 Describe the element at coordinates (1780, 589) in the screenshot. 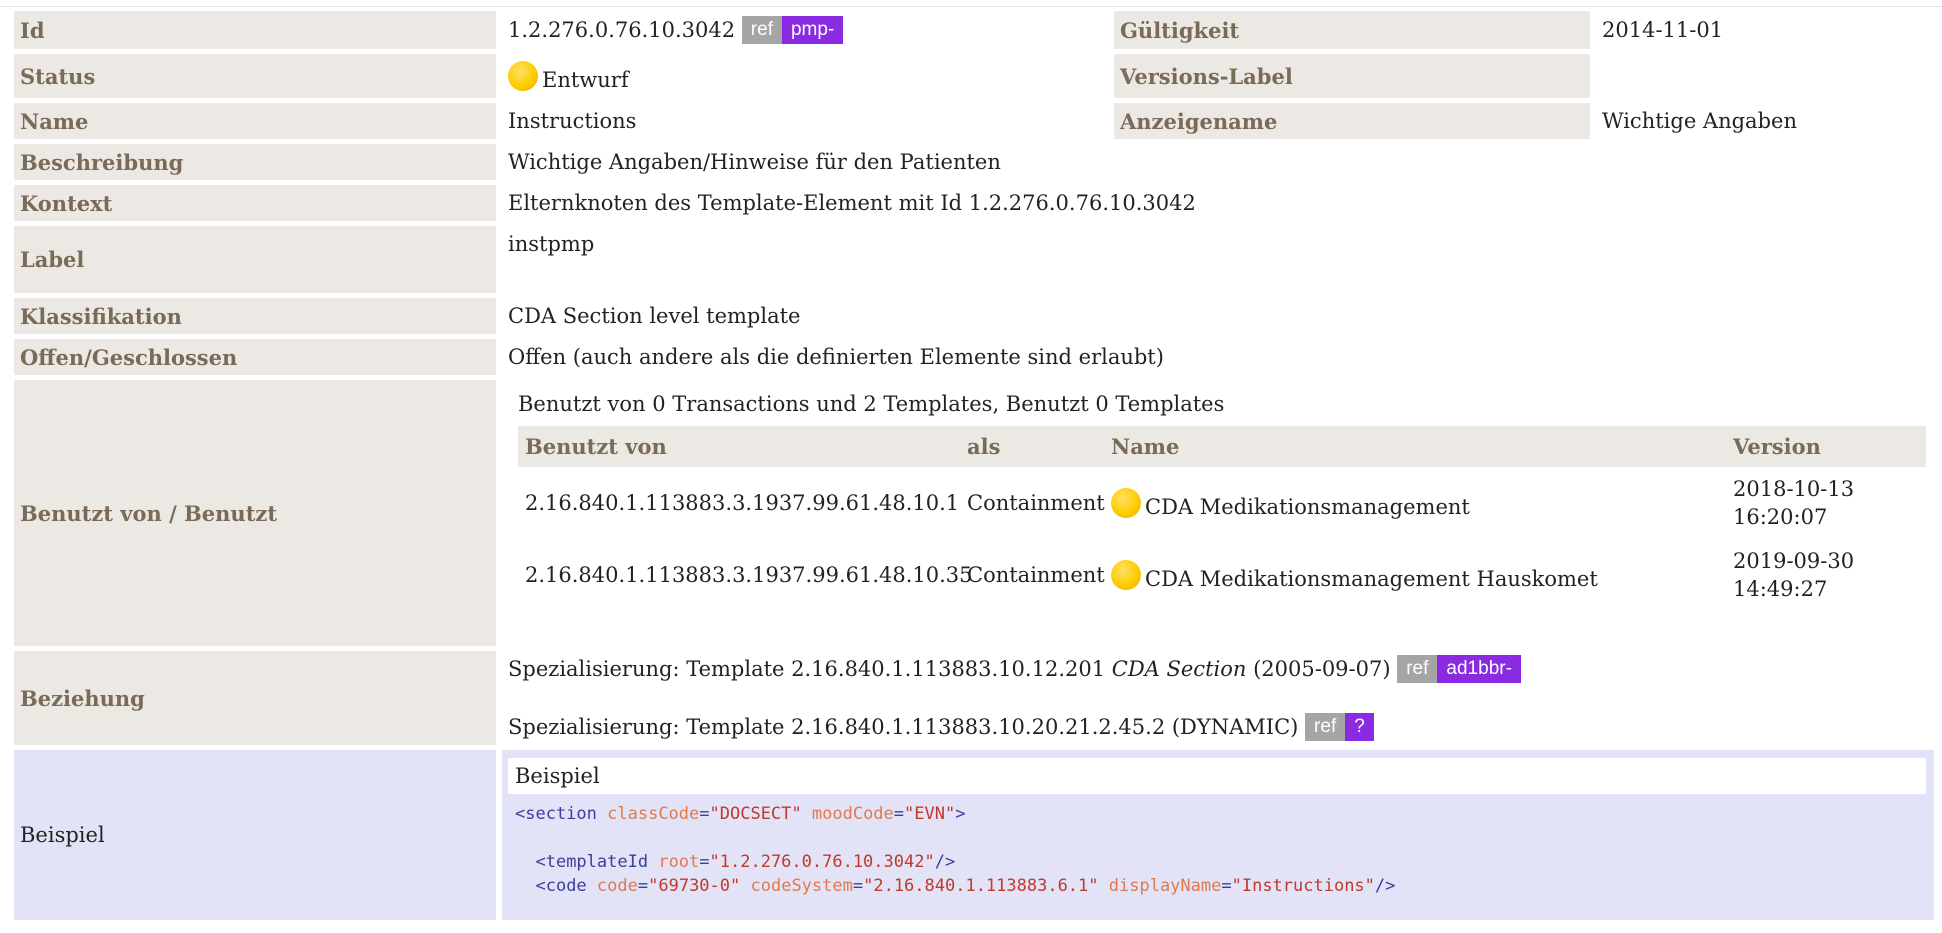

I see `version-time: 14:49:27` at that location.